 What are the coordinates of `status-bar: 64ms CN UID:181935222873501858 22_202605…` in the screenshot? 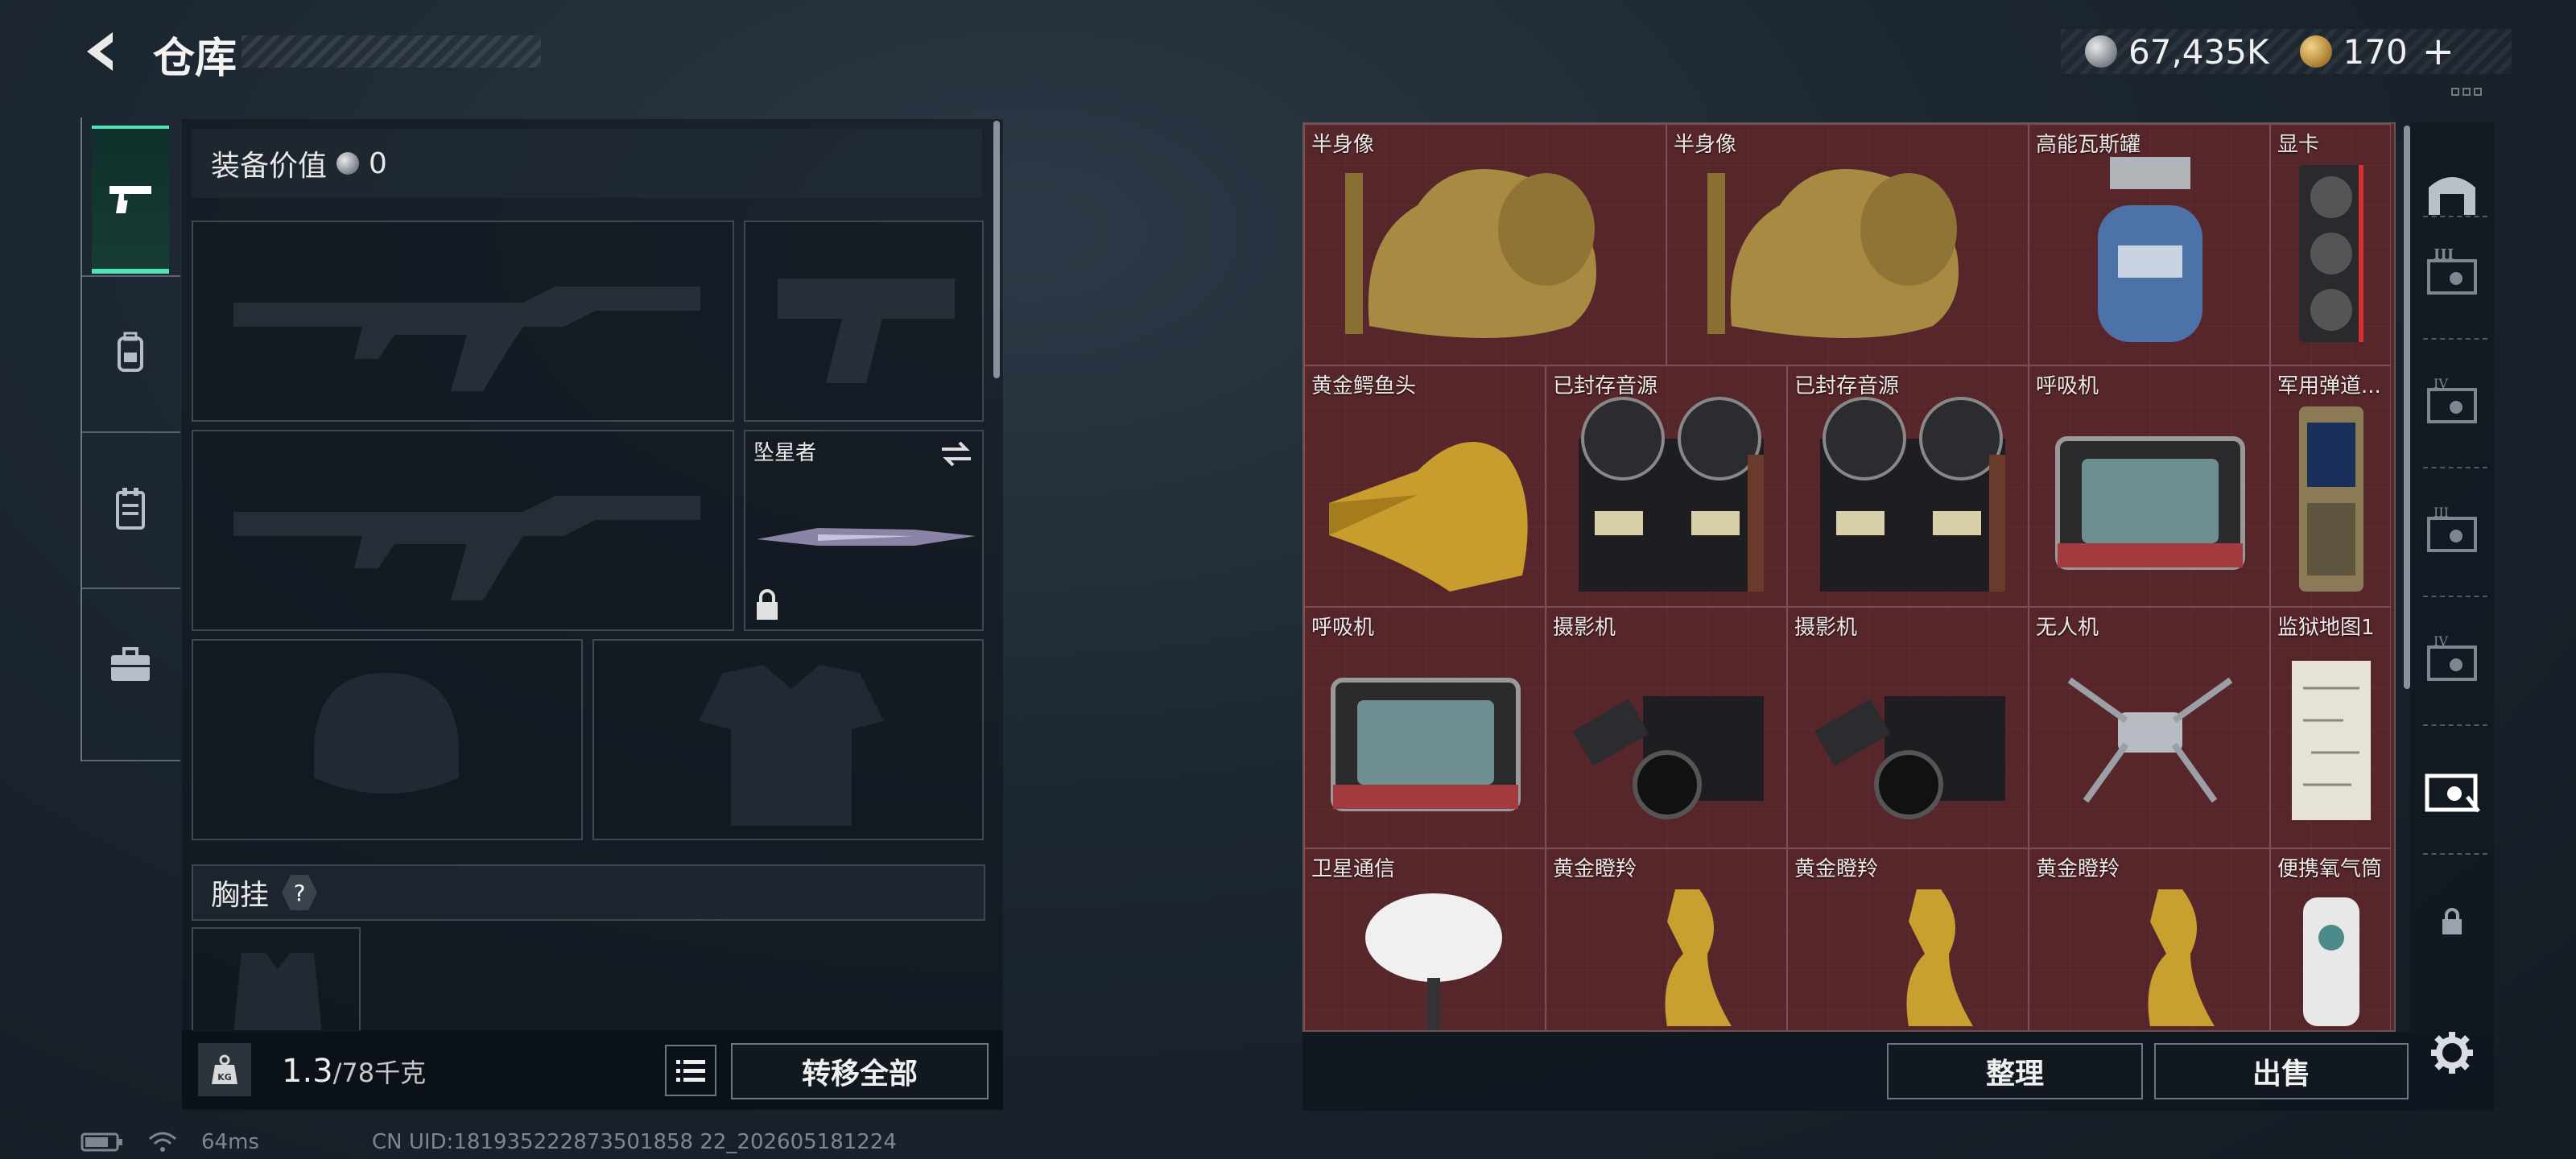 It's located at (488, 1142).